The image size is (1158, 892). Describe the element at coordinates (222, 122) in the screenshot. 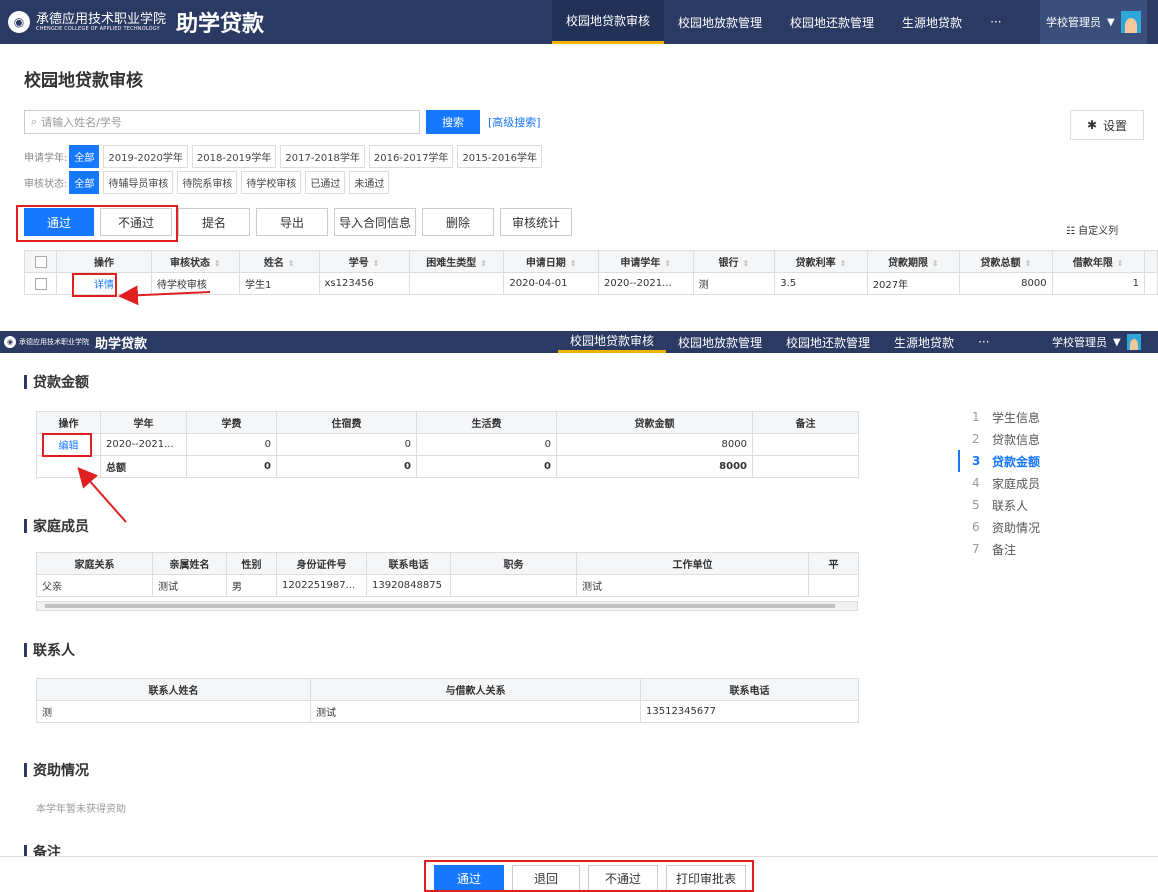

I see `search-input: ⌕ 请输入姓名/学号` at that location.